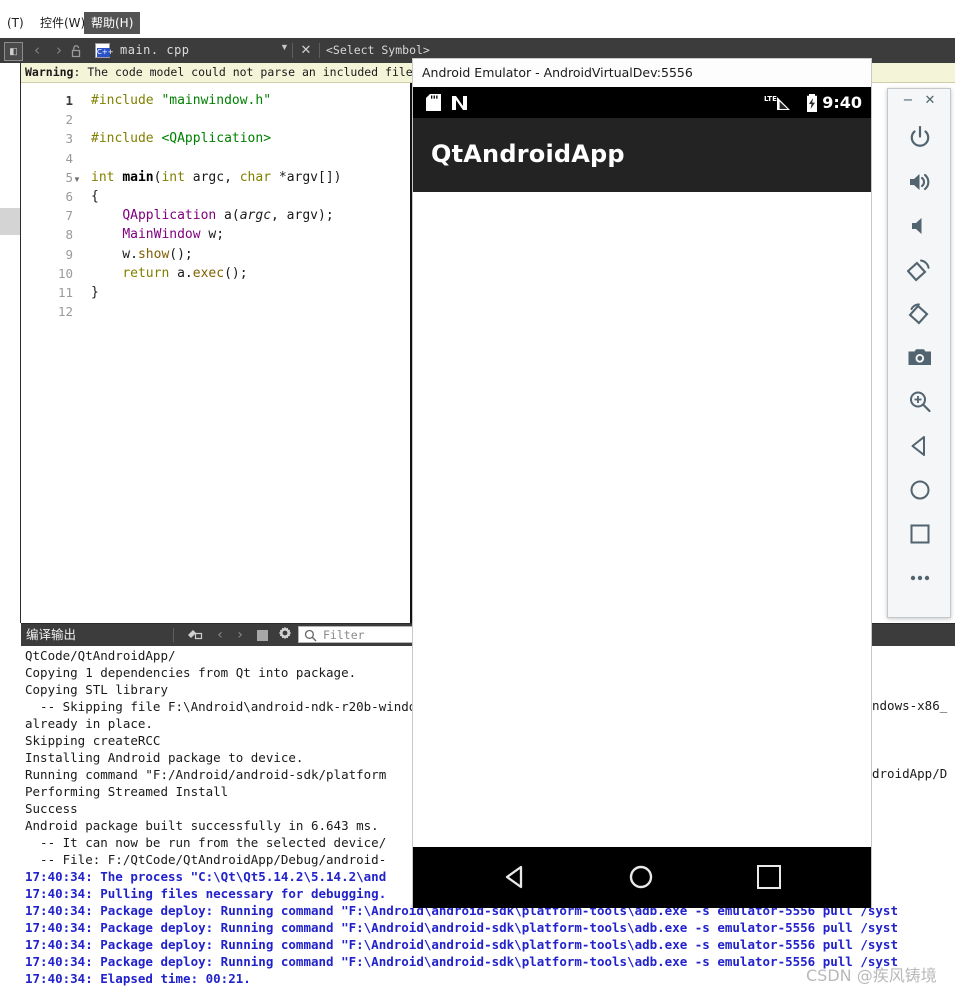 This screenshot has width=955, height=992. Describe the element at coordinates (89, 723) in the screenshot. I see `output-line: already in place.` at that location.